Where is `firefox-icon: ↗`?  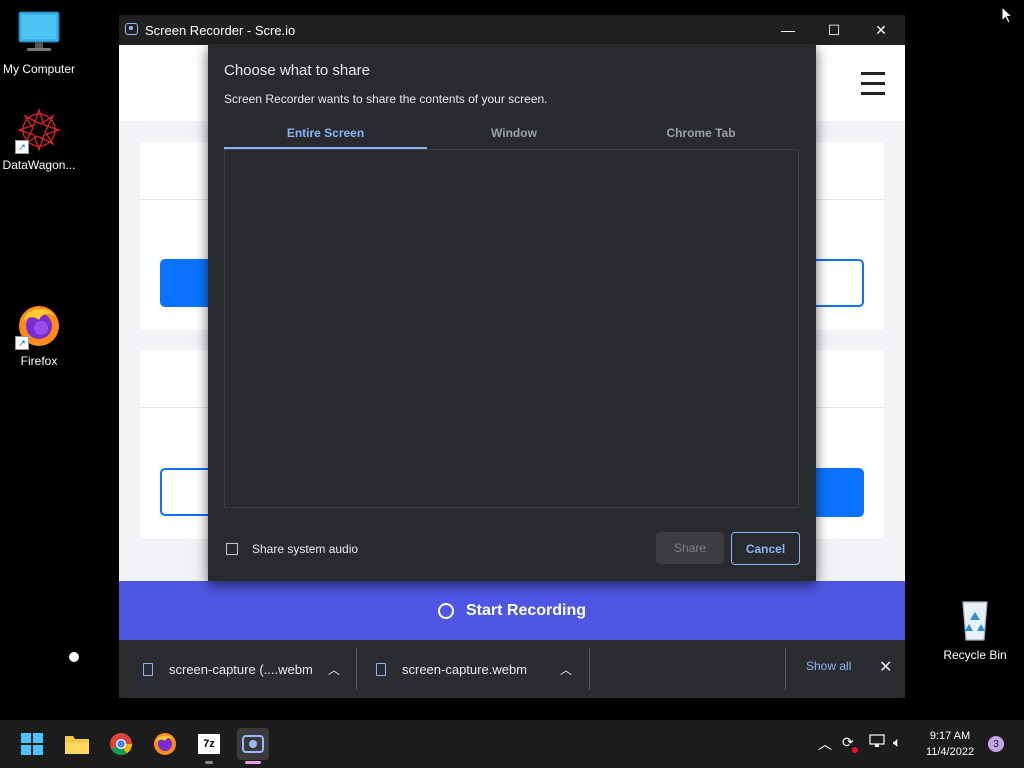 firefox-icon: ↗ is located at coordinates (39, 326).